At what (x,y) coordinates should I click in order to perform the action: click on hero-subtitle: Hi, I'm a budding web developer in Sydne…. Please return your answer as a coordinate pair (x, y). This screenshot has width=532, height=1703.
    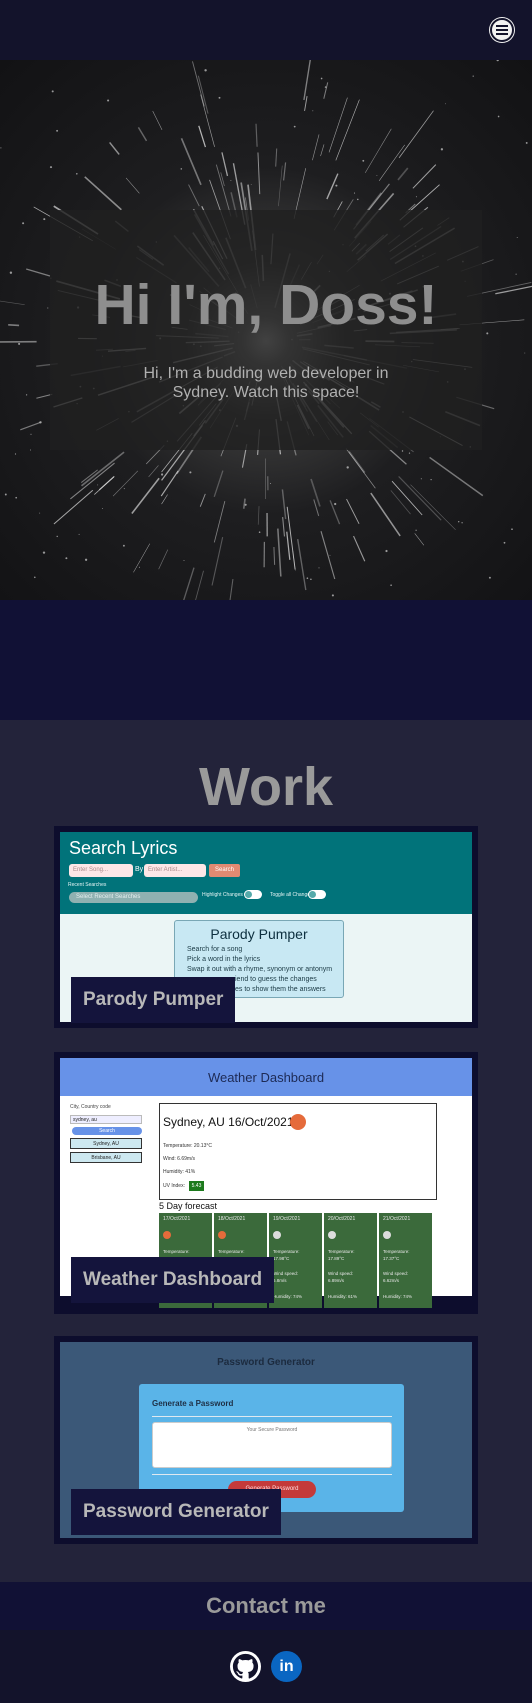
    Looking at the image, I should click on (266, 383).